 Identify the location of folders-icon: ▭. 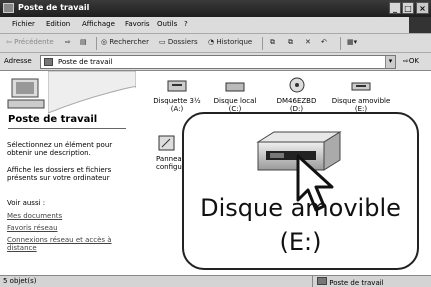
(162, 42).